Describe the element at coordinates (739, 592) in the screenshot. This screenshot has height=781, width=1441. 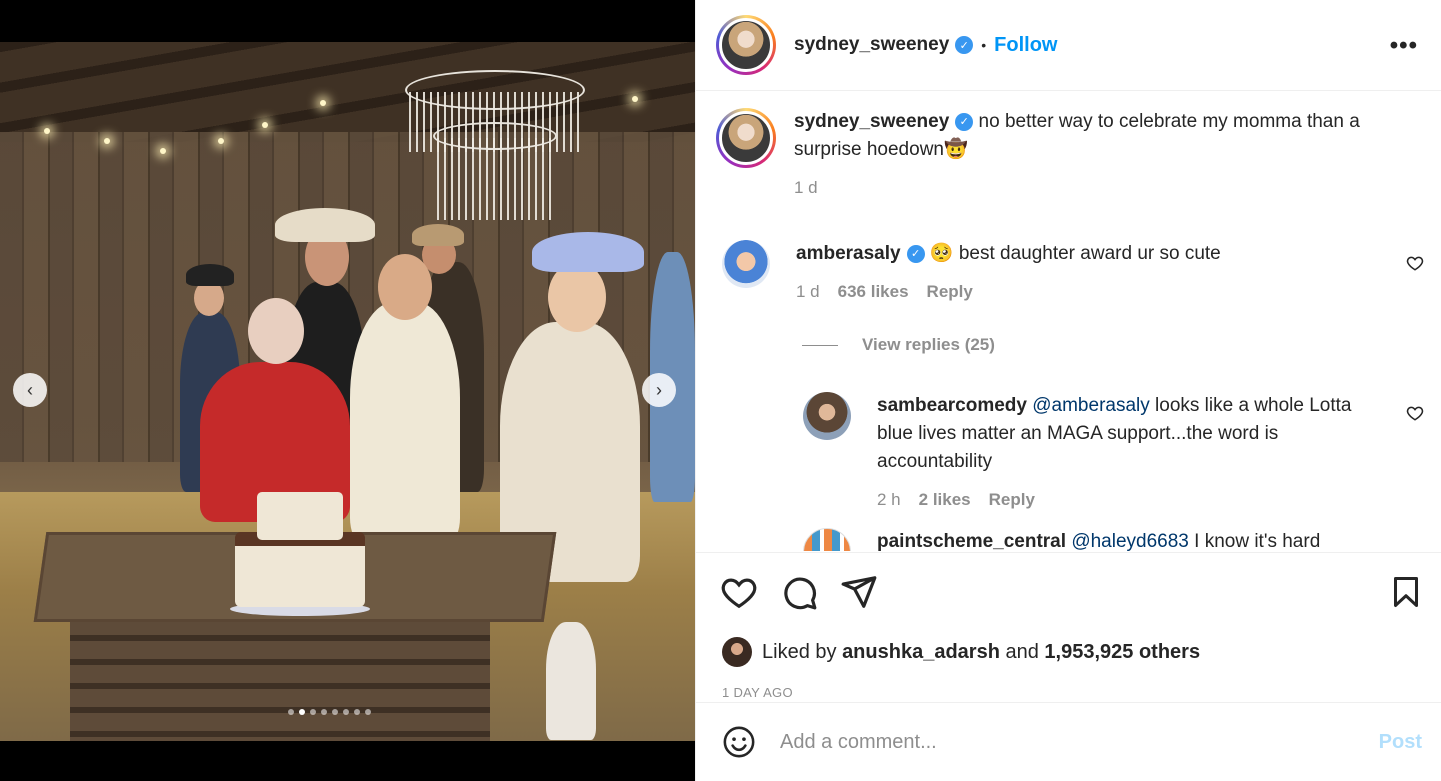
I see `like-heart-icon` at that location.